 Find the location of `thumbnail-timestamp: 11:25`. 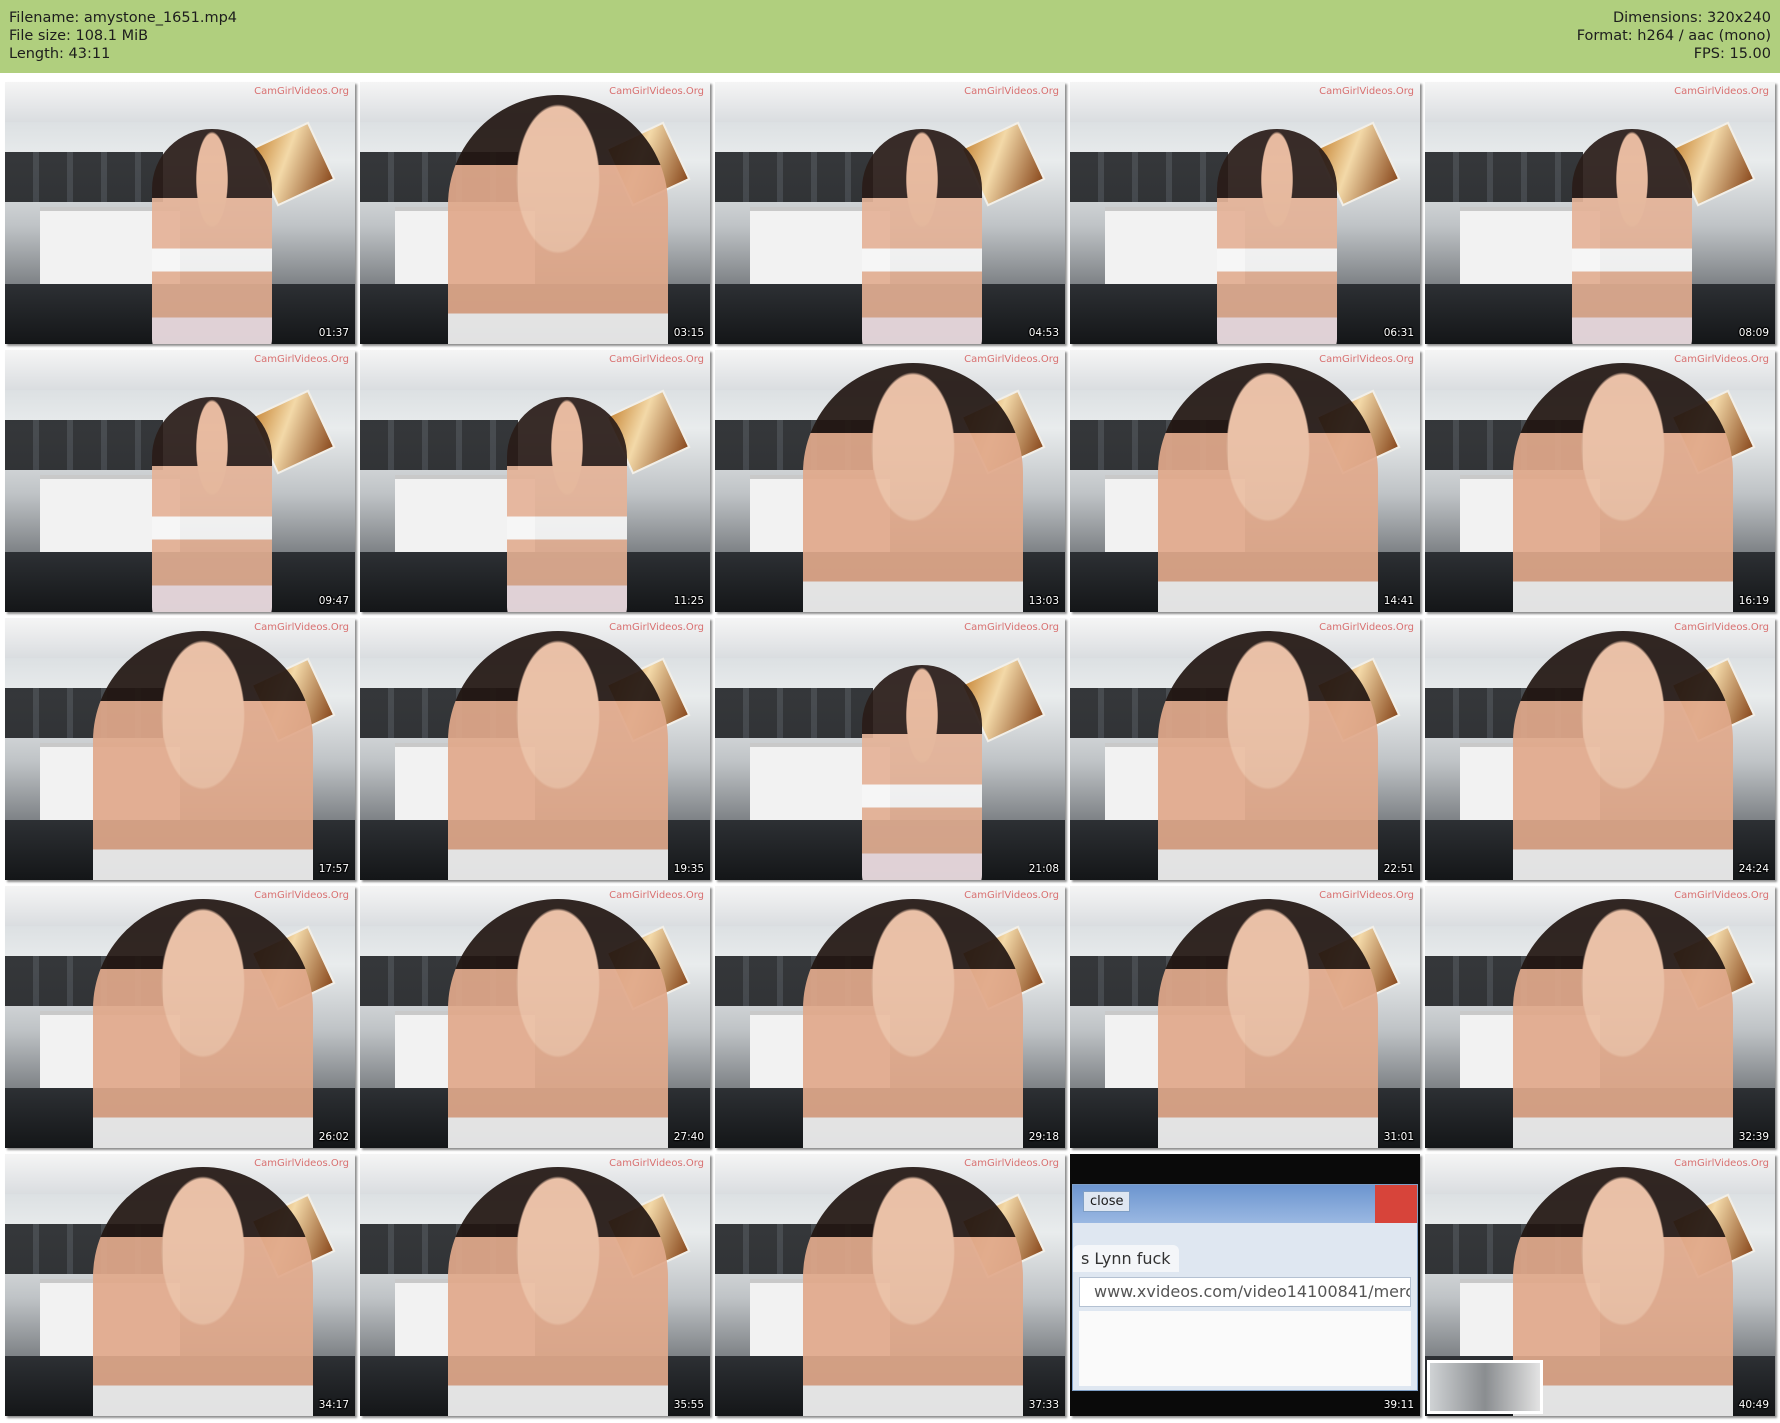

thumbnail-timestamp: 11:25 is located at coordinates (688, 601).